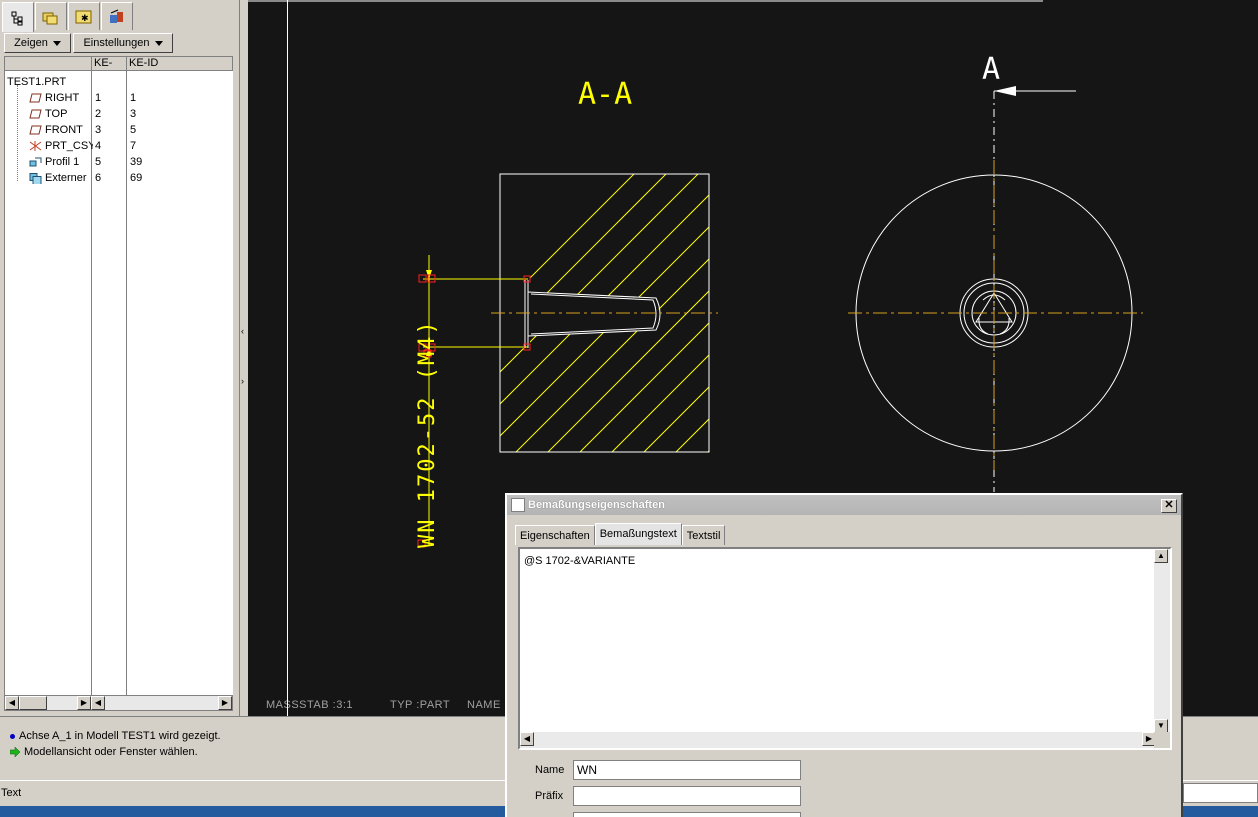  I want to click on settings-menu-button: Einstellungen, so click(123, 43).